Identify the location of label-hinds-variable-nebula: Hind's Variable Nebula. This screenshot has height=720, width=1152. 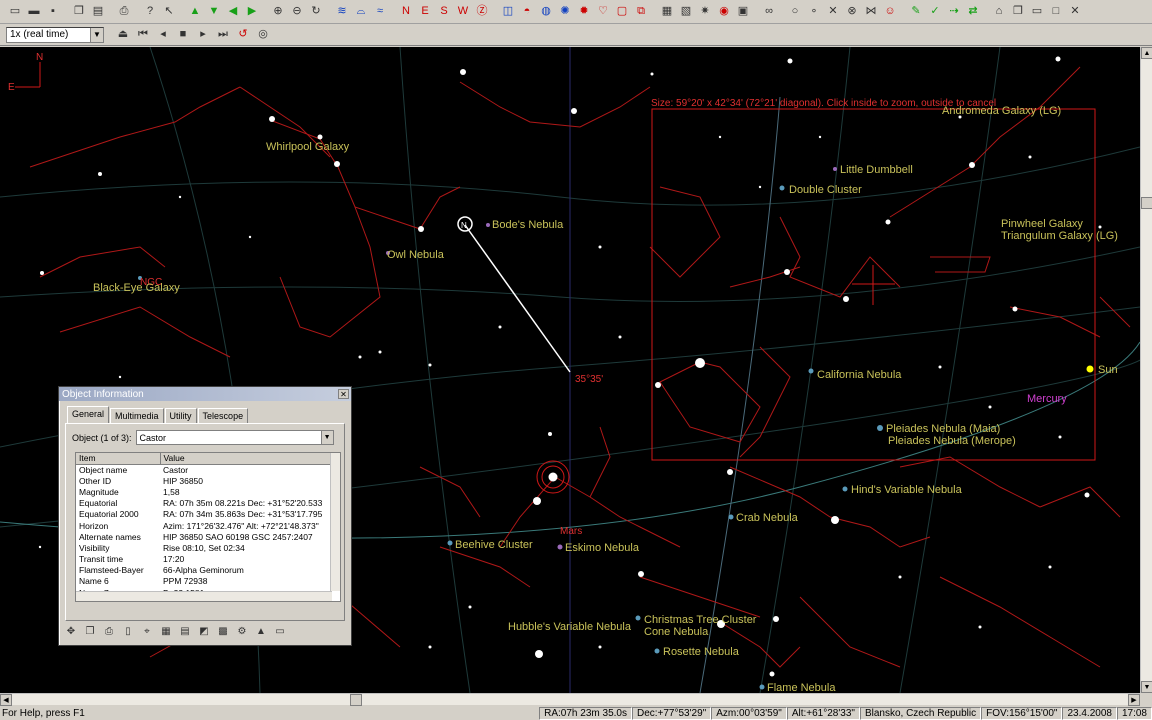
(907, 490).